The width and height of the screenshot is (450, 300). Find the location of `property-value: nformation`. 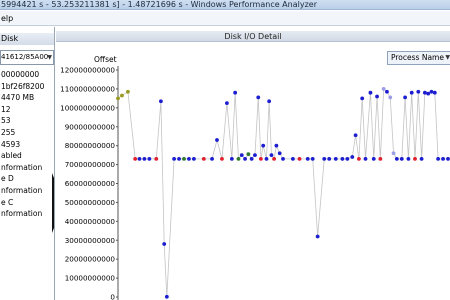

property-value: nformation is located at coordinates (22, 214).